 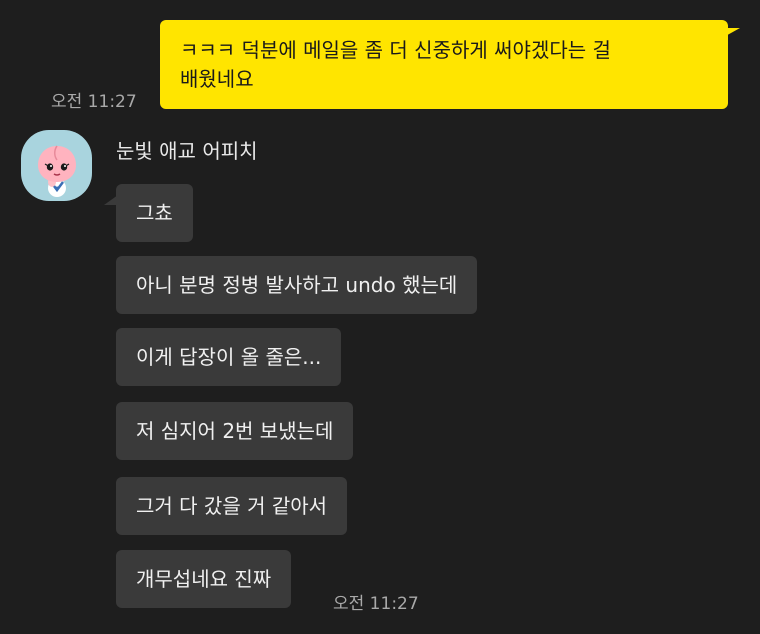 I want to click on incoming-message-bubble: 저 심지어 2번 보냈는데, so click(x=235, y=431).